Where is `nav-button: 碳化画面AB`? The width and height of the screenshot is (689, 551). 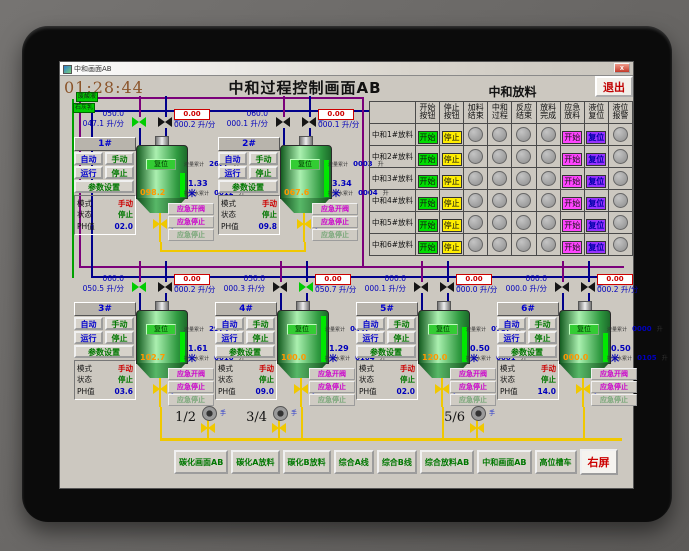
nav-button: 碳化画面AB is located at coordinates (201, 462).